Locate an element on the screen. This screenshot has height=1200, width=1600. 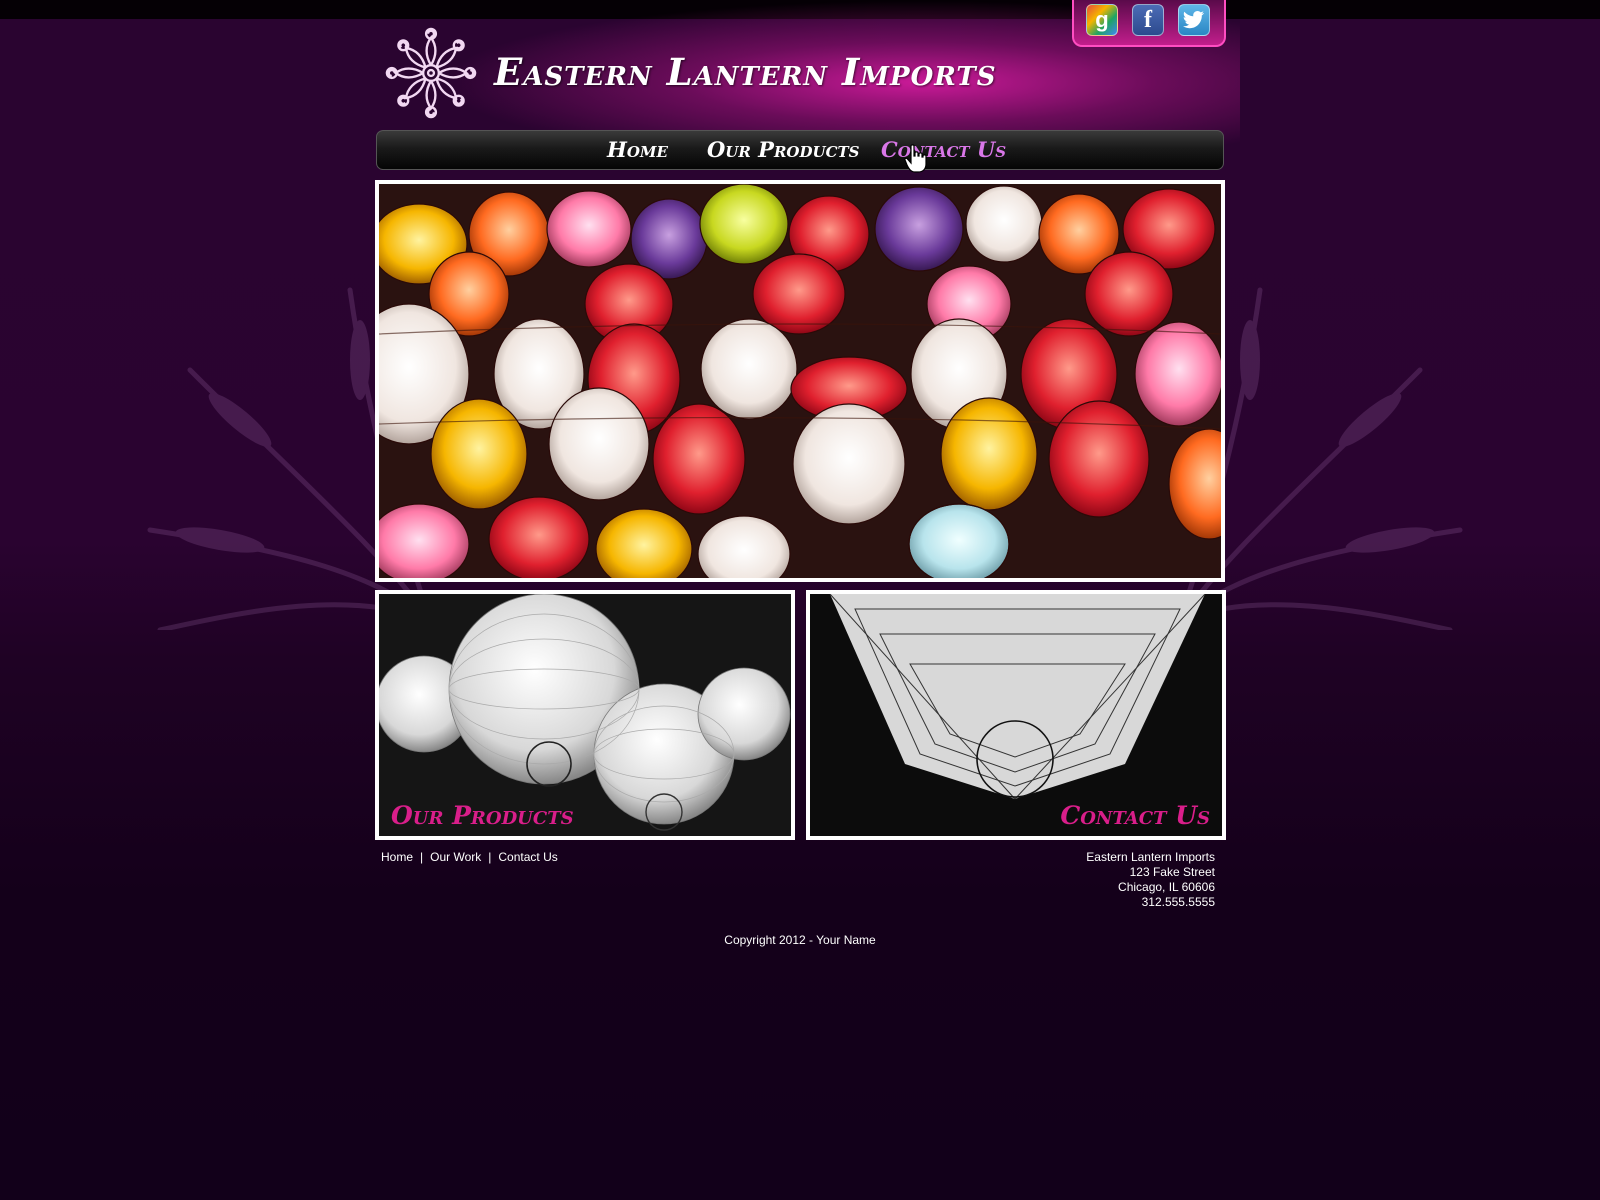
footer-links: Home | Our Work | Contact Us is located at coordinates (469, 857).